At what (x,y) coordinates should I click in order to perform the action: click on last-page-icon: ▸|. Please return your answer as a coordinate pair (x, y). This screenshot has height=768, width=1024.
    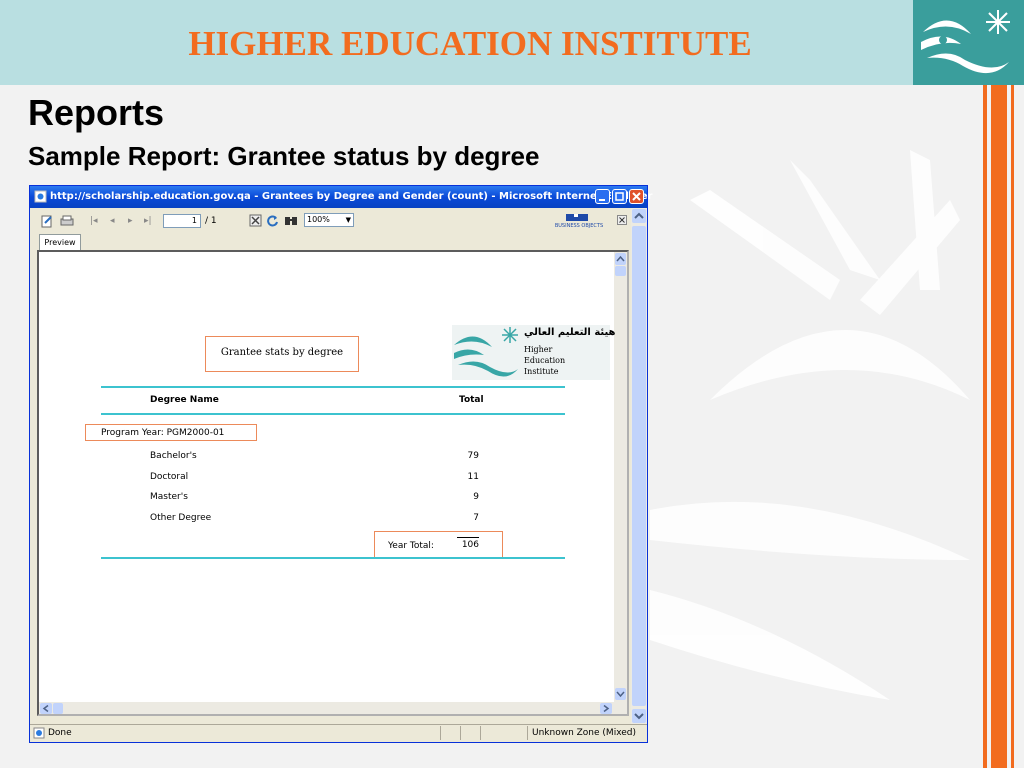
    Looking at the image, I should click on (148, 221).